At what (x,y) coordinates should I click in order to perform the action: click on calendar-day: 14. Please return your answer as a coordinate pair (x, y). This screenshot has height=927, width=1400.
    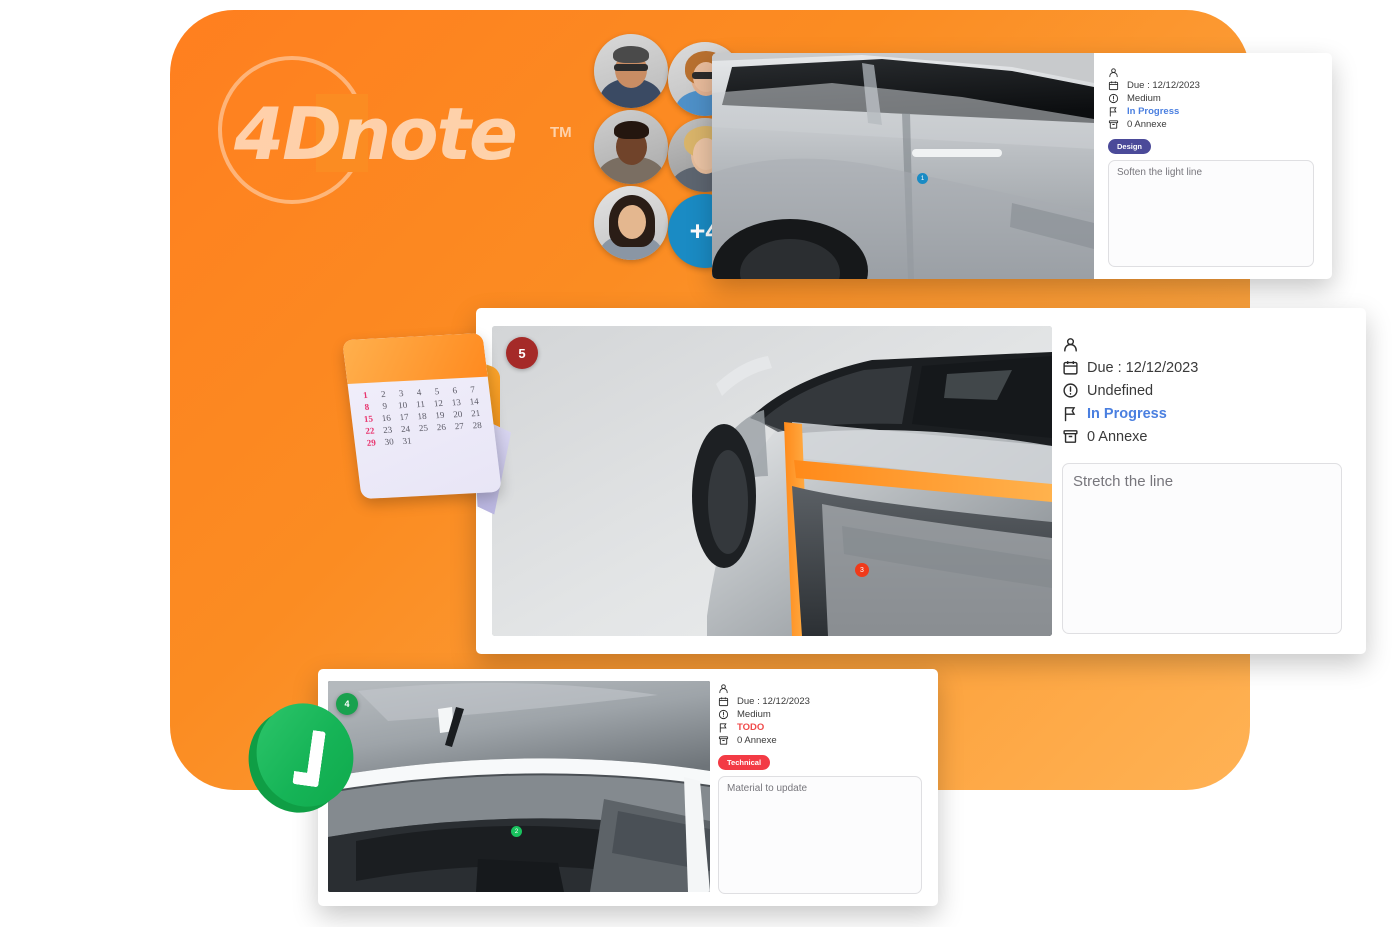
    Looking at the image, I should click on (474, 401).